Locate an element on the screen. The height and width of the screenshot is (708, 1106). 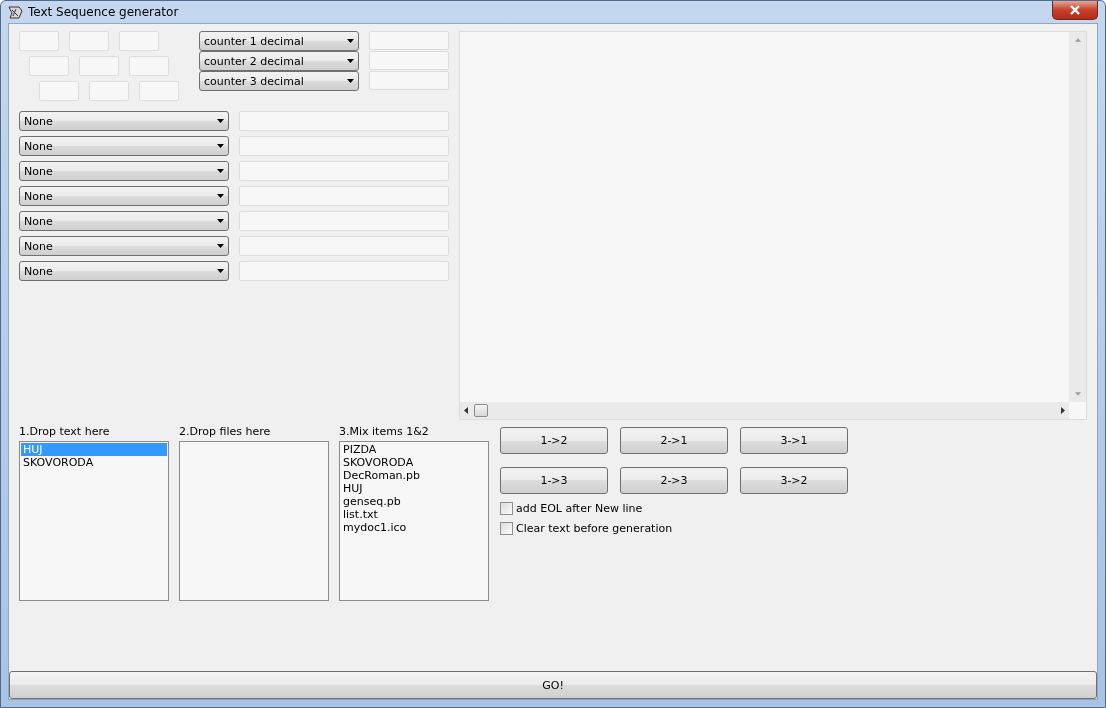
window-title: Text Sequence generator is located at coordinates (103, 12).